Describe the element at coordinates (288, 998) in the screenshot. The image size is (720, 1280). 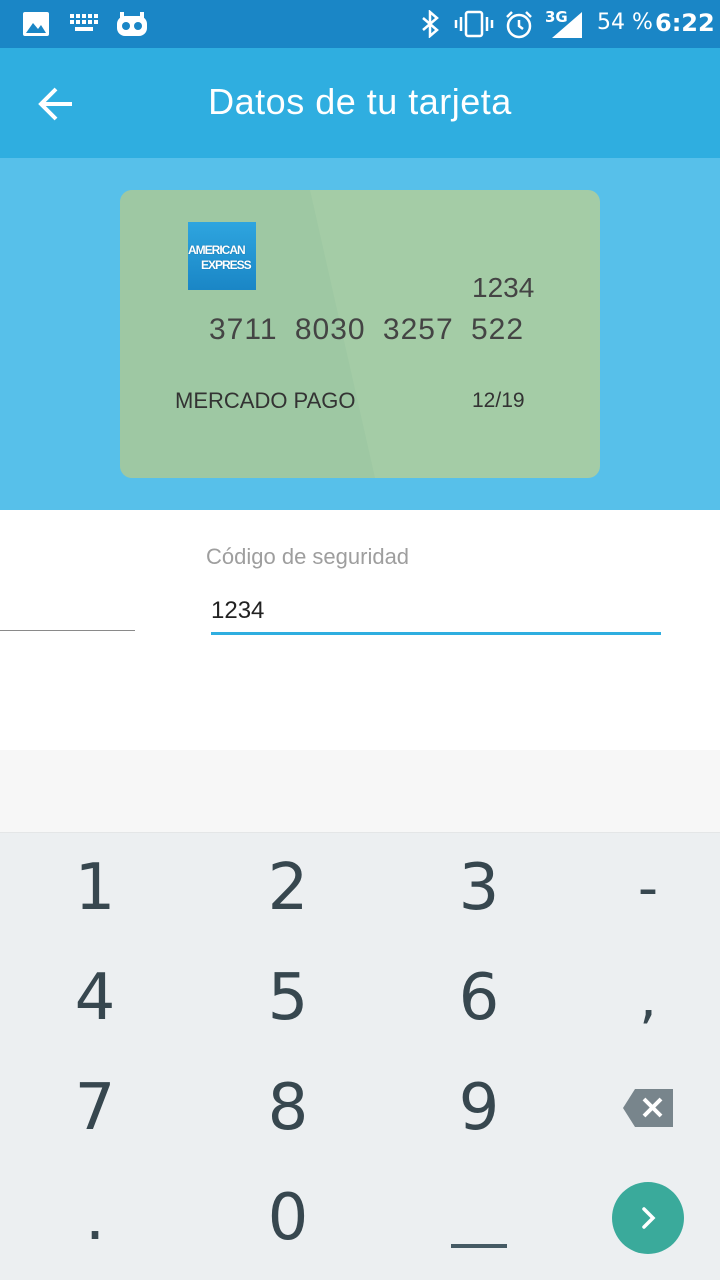
I see `key-5: 5` at that location.